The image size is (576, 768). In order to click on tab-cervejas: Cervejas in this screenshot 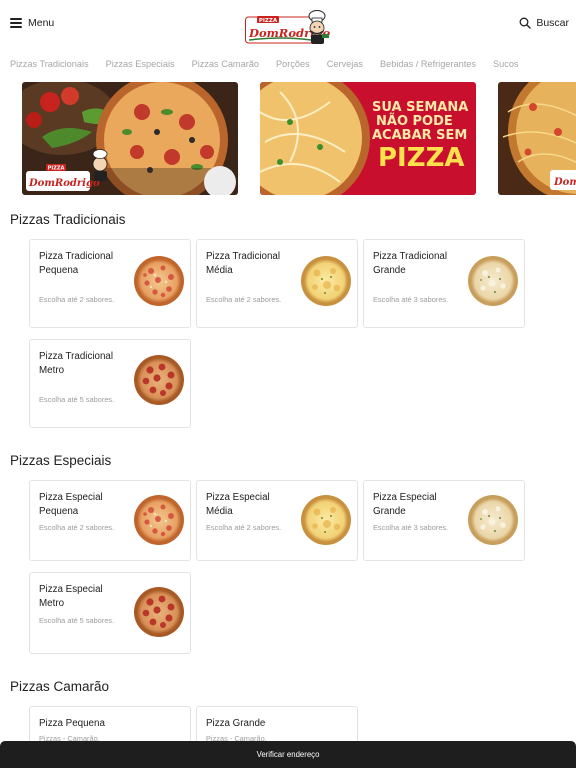, I will do `click(345, 64)`.